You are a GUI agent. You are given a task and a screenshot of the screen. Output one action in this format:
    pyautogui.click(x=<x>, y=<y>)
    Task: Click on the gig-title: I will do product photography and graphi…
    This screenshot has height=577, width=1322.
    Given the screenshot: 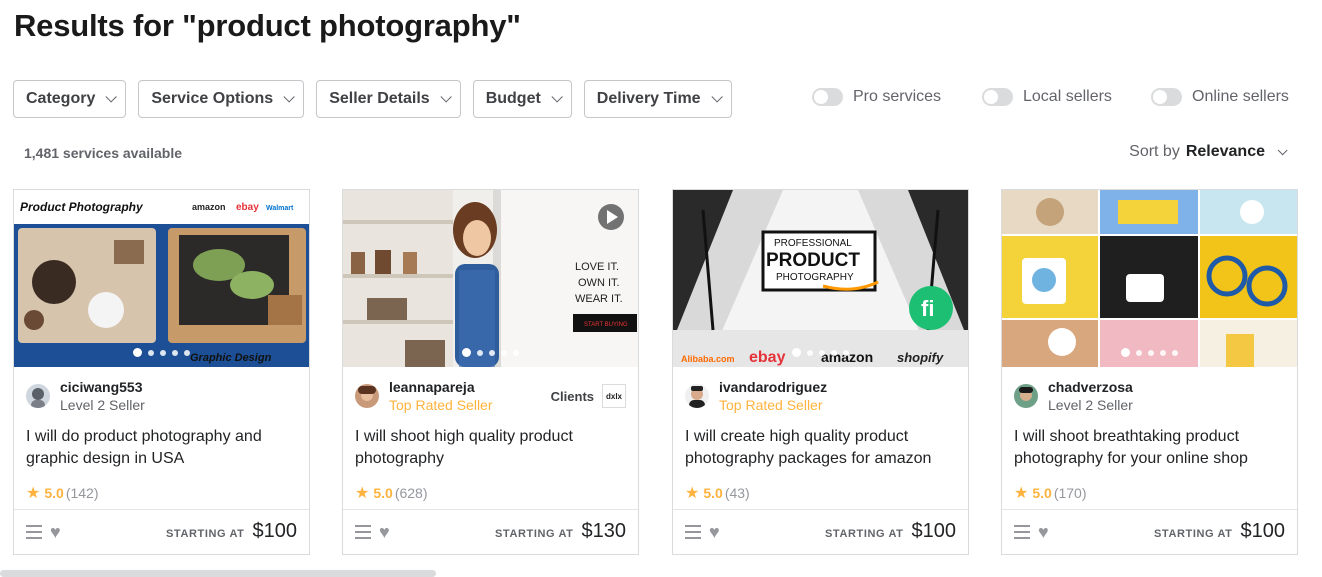 What is the action you would take?
    pyautogui.click(x=162, y=448)
    